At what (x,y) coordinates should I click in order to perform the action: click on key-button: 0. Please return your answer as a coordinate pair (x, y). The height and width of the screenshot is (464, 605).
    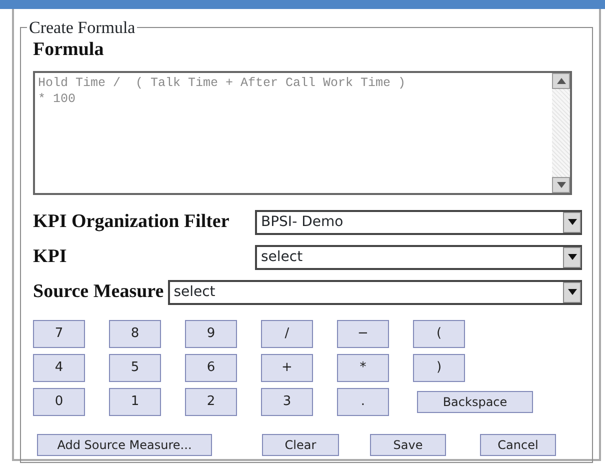
    Looking at the image, I should click on (59, 402).